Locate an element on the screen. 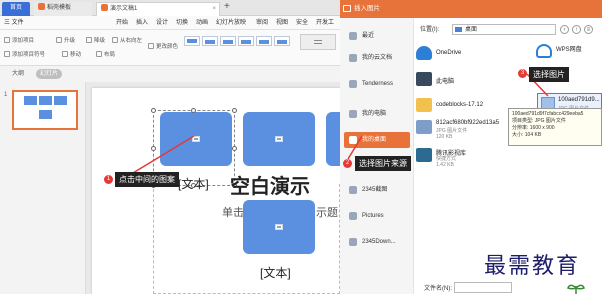 Image resolution: width=602 pixels, height=294 pixels. dialog-title-bar: 插入图片 is located at coordinates (471, 9).